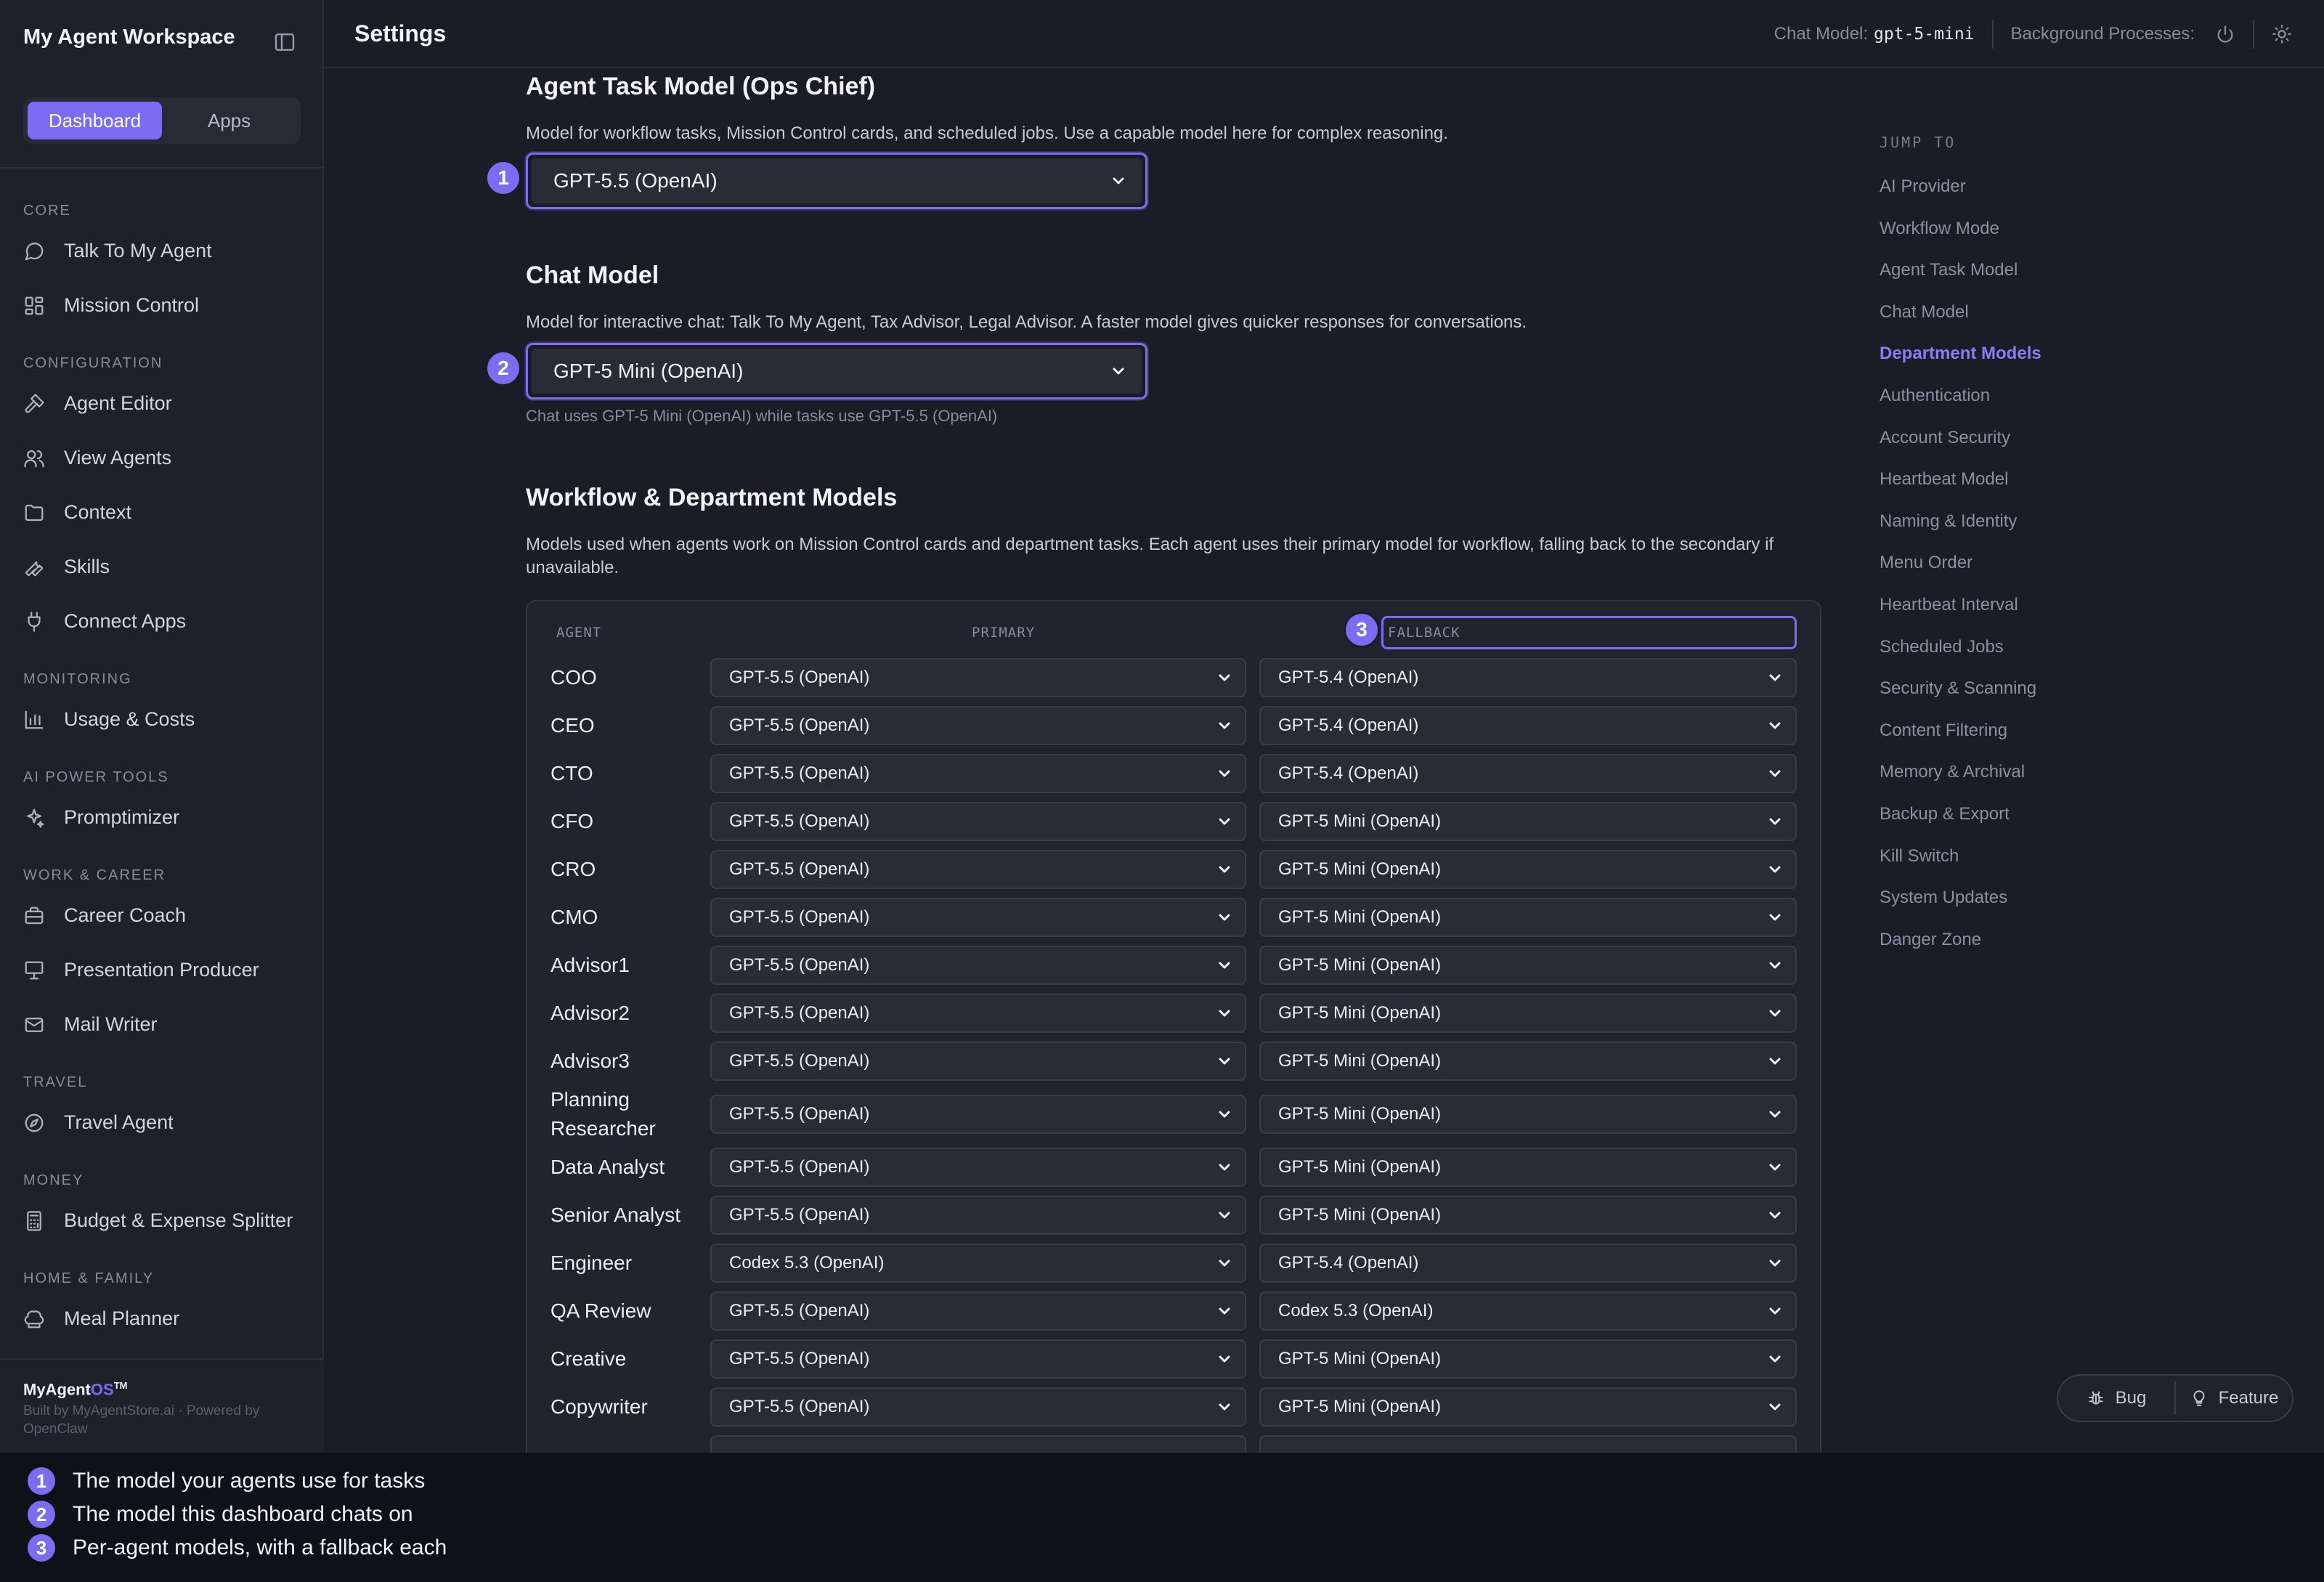  I want to click on jump-link-backup-export: Backup & Export, so click(1996, 814).